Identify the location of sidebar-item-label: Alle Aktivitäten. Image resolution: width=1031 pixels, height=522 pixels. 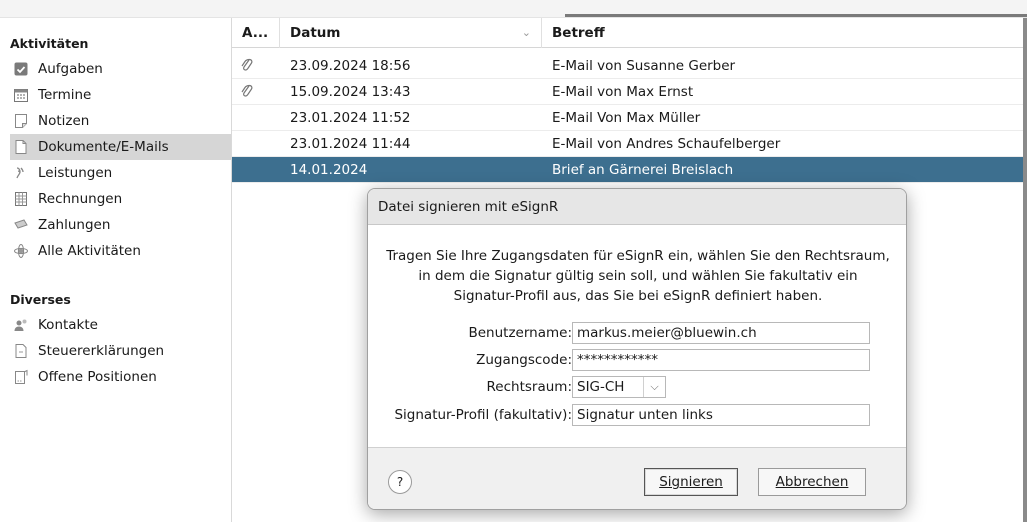
(89, 251).